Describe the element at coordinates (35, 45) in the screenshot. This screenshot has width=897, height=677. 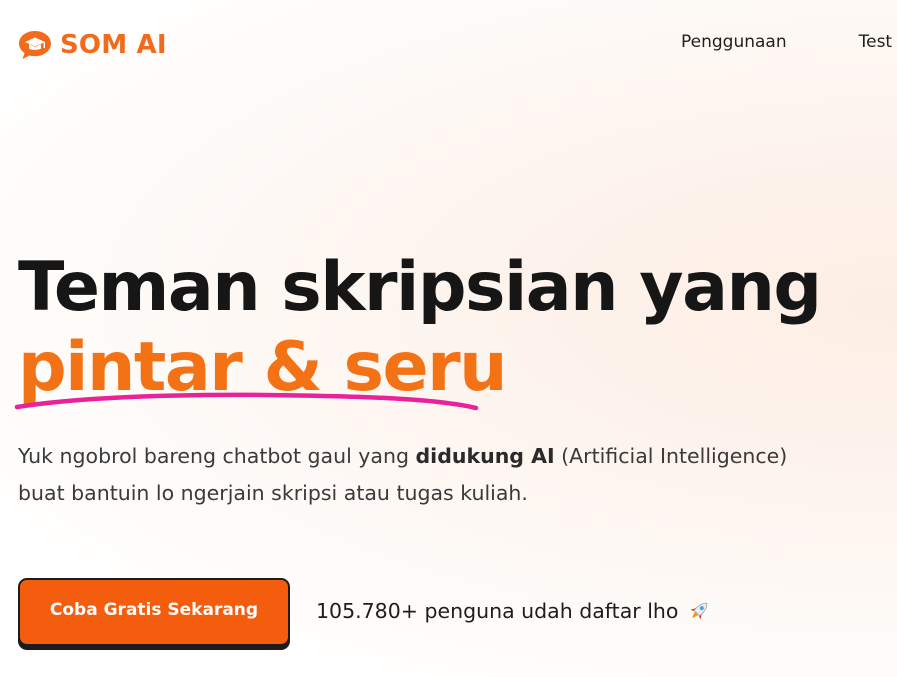
I see `graduation-cap-chat-bubble-icon` at that location.